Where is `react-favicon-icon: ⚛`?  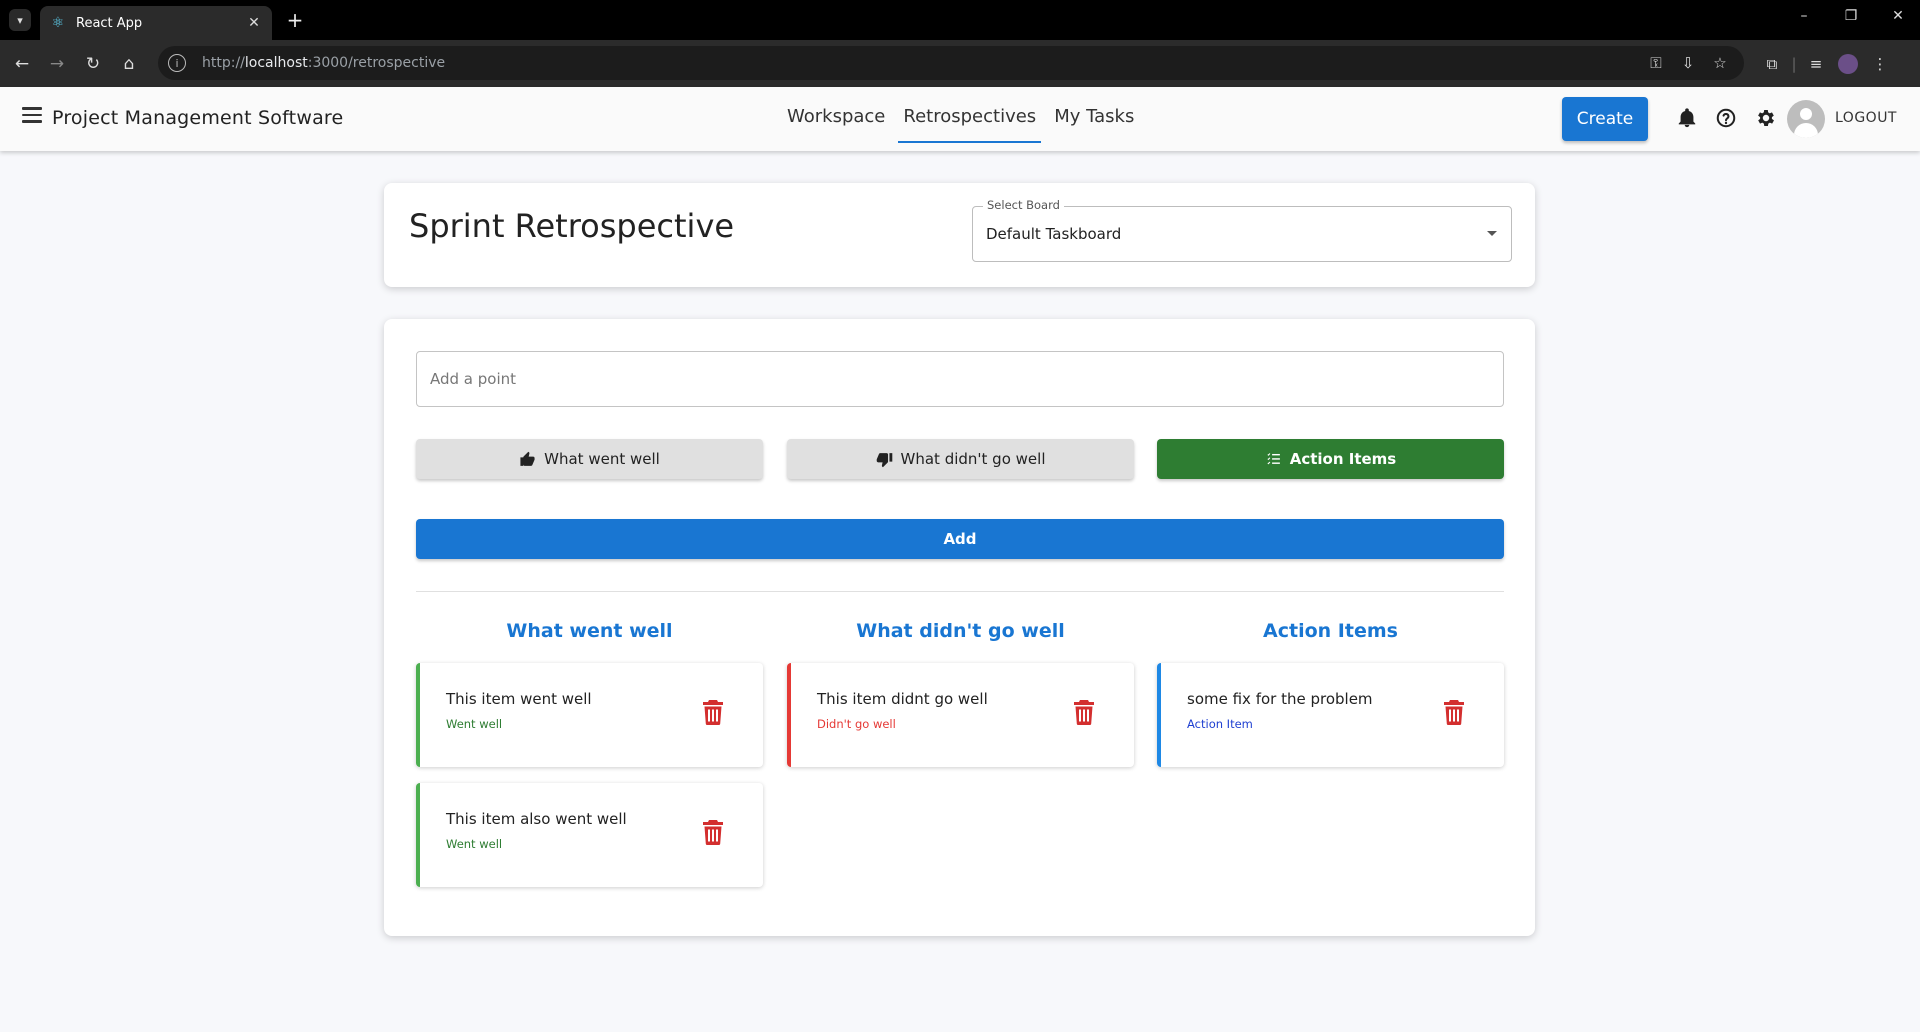
react-favicon-icon: ⚛ is located at coordinates (58, 23).